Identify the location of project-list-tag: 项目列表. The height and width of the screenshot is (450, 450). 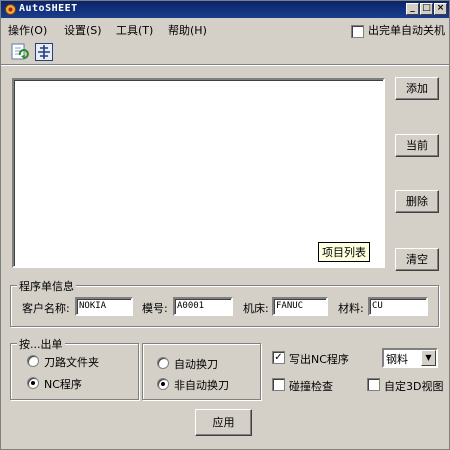
(344, 252).